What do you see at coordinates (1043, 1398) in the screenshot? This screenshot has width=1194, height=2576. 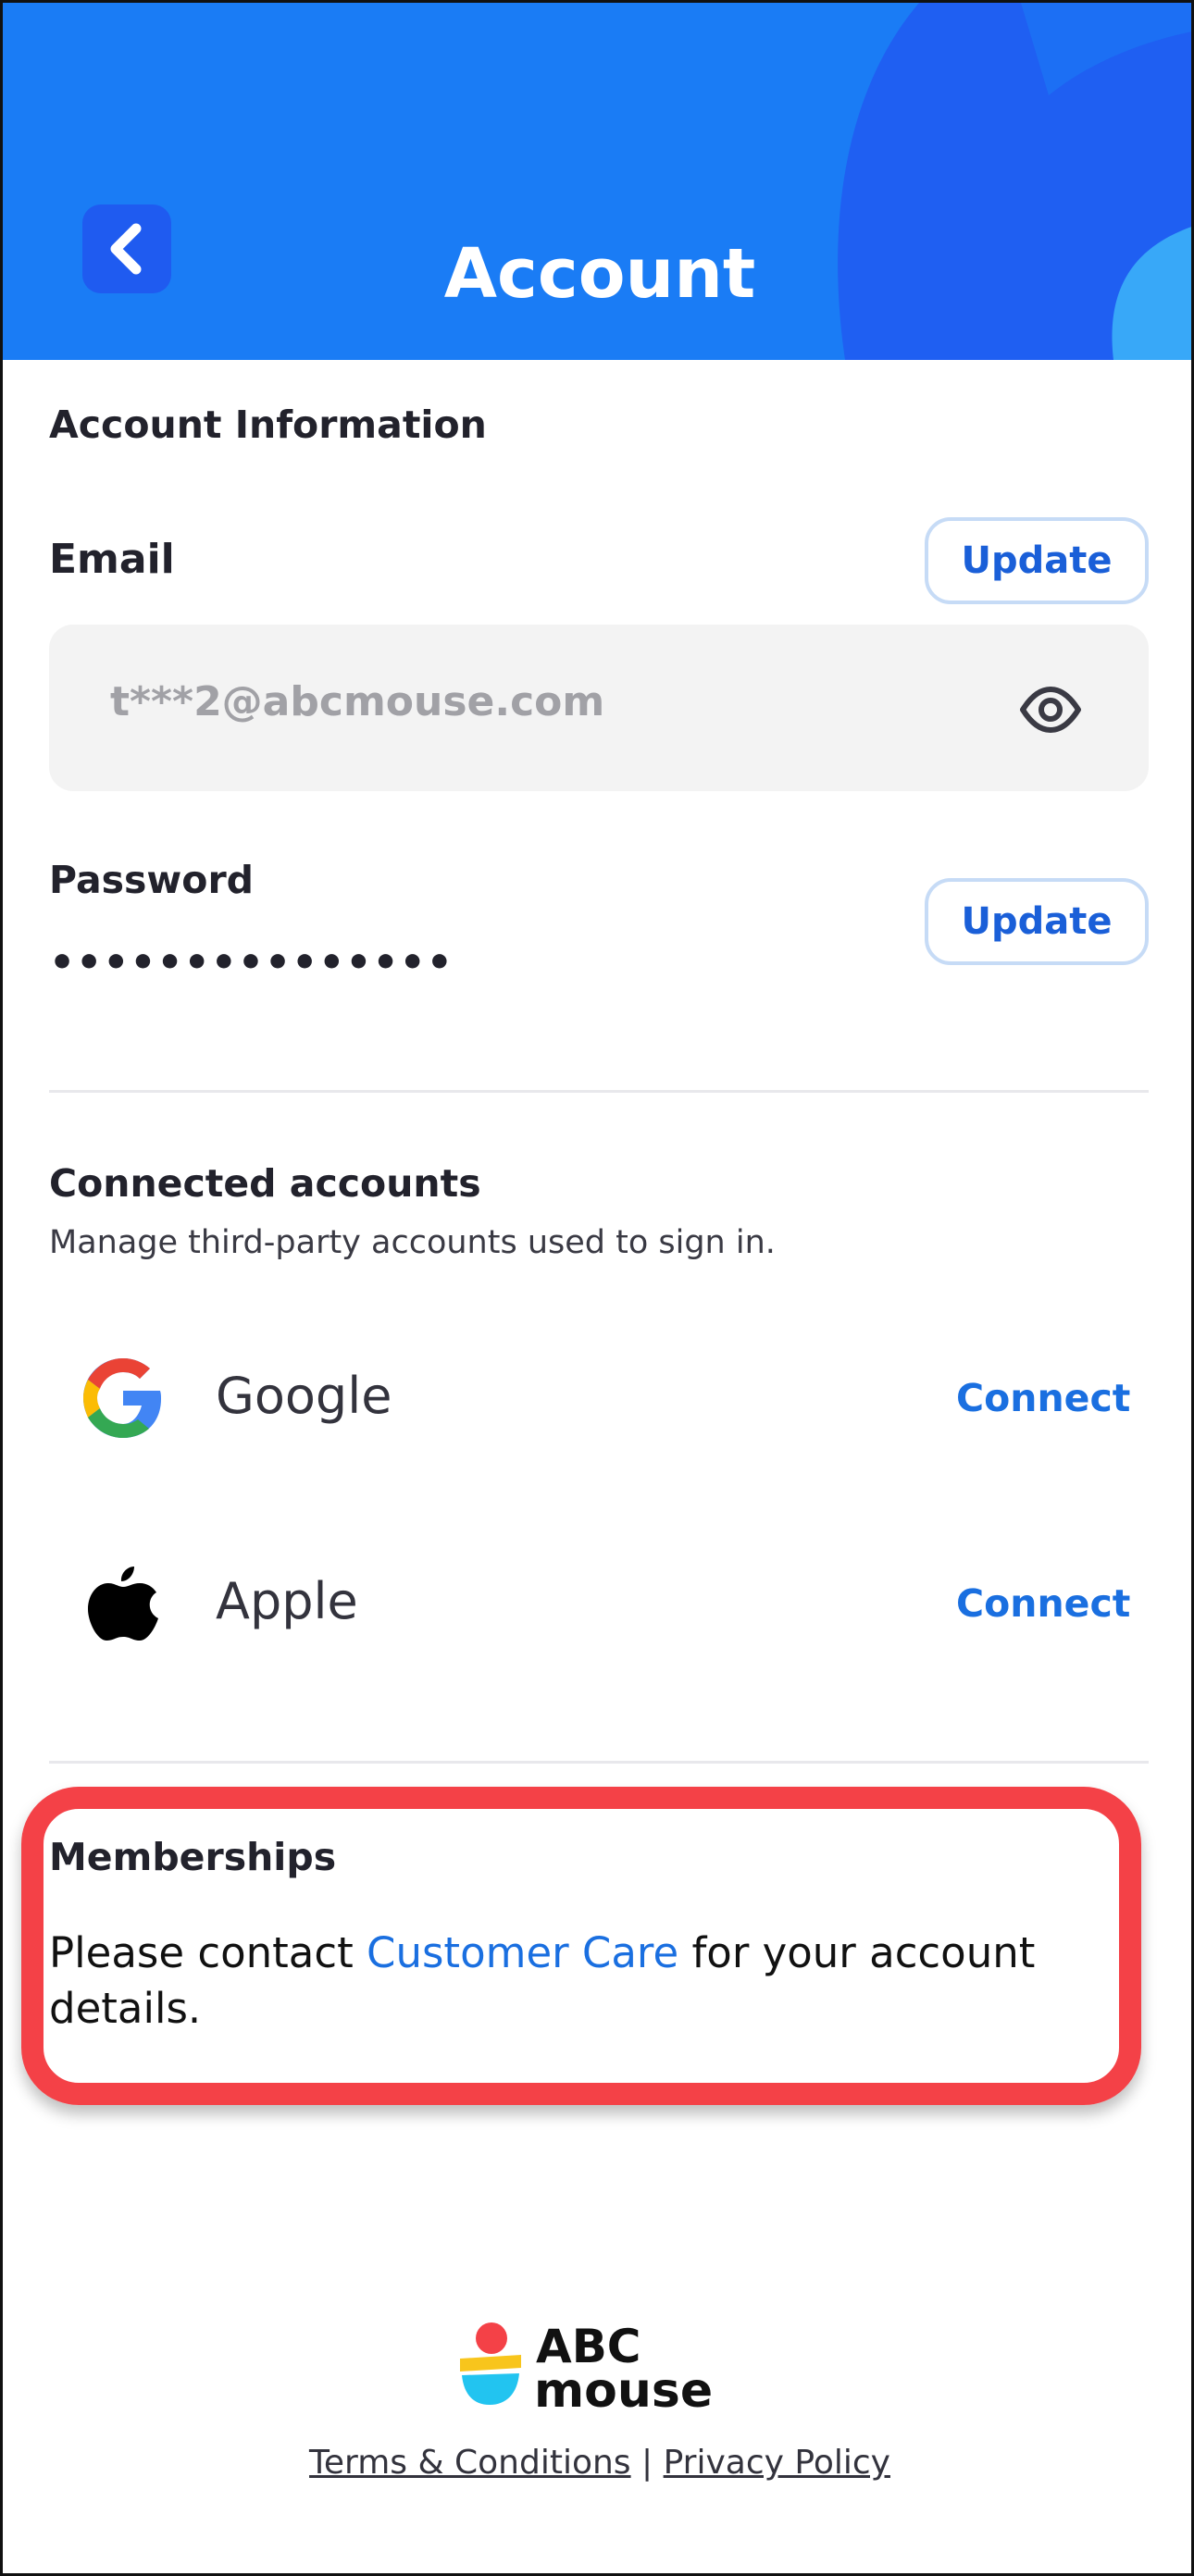 I see `connect-google-button: Connect` at bounding box center [1043, 1398].